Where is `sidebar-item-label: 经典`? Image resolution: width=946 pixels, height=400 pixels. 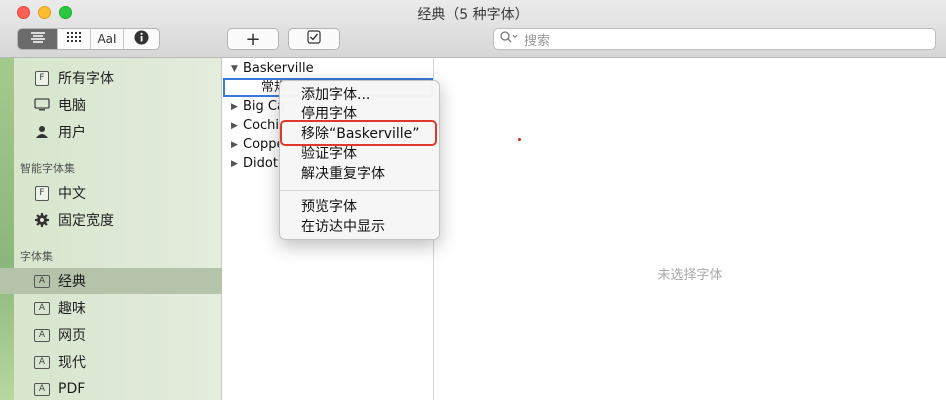
sidebar-item-label: 经典 is located at coordinates (72, 282).